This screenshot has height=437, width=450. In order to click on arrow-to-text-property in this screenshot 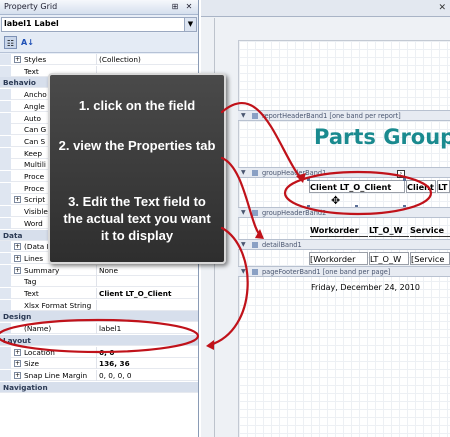, I will do `click(228, 286)`.